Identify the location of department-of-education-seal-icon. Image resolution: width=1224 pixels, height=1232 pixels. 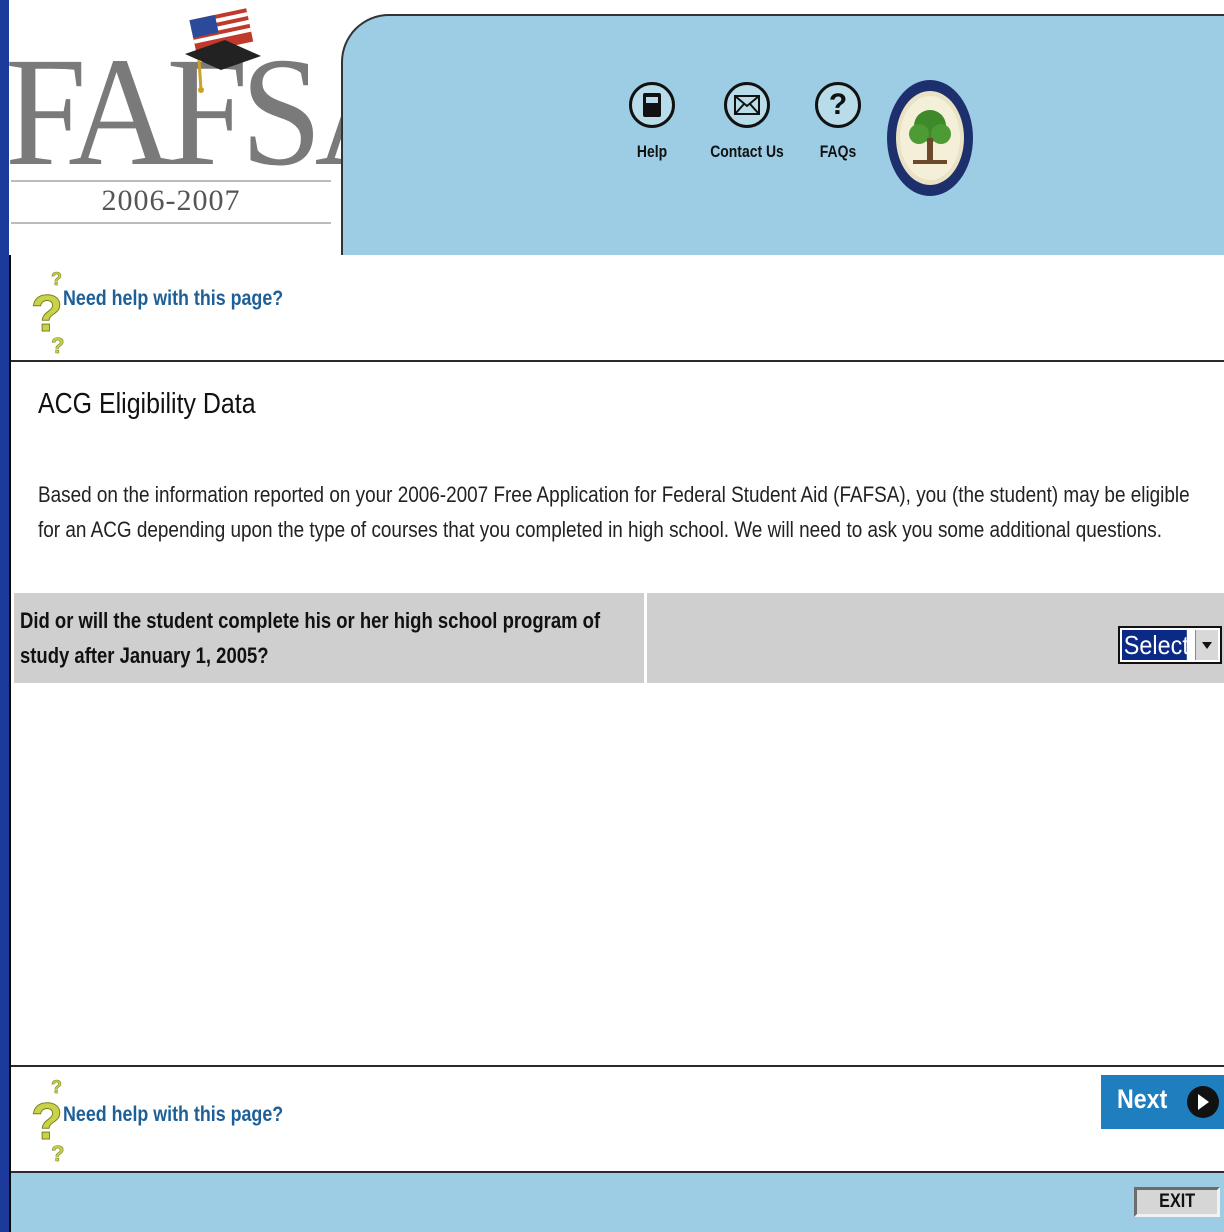
(930, 138).